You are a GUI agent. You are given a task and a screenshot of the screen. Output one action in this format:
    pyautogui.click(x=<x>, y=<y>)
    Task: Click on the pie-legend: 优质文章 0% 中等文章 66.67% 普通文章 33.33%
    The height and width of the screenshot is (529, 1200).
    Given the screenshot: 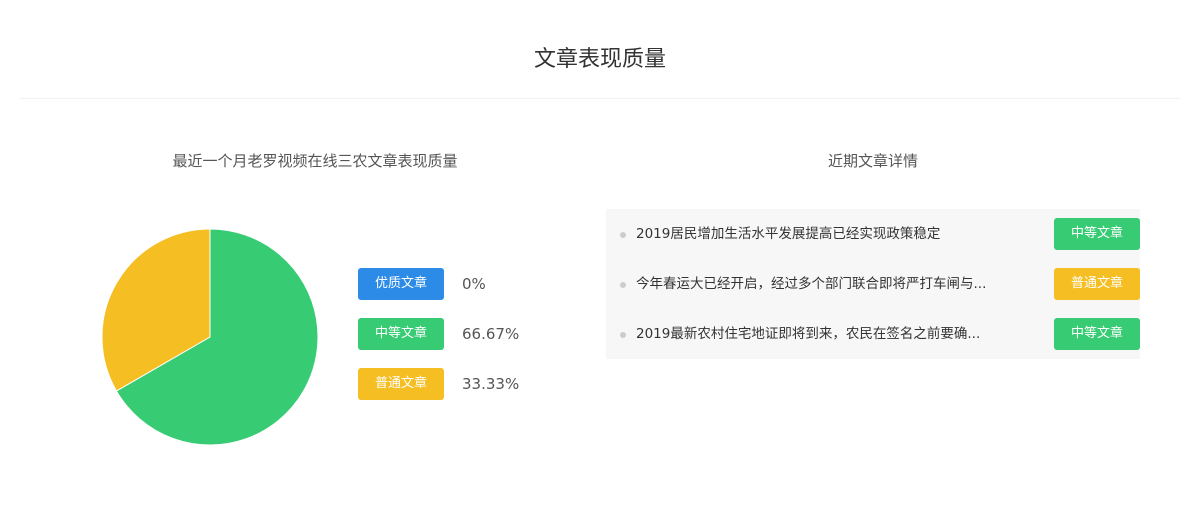 What is the action you would take?
    pyautogui.click(x=438, y=343)
    